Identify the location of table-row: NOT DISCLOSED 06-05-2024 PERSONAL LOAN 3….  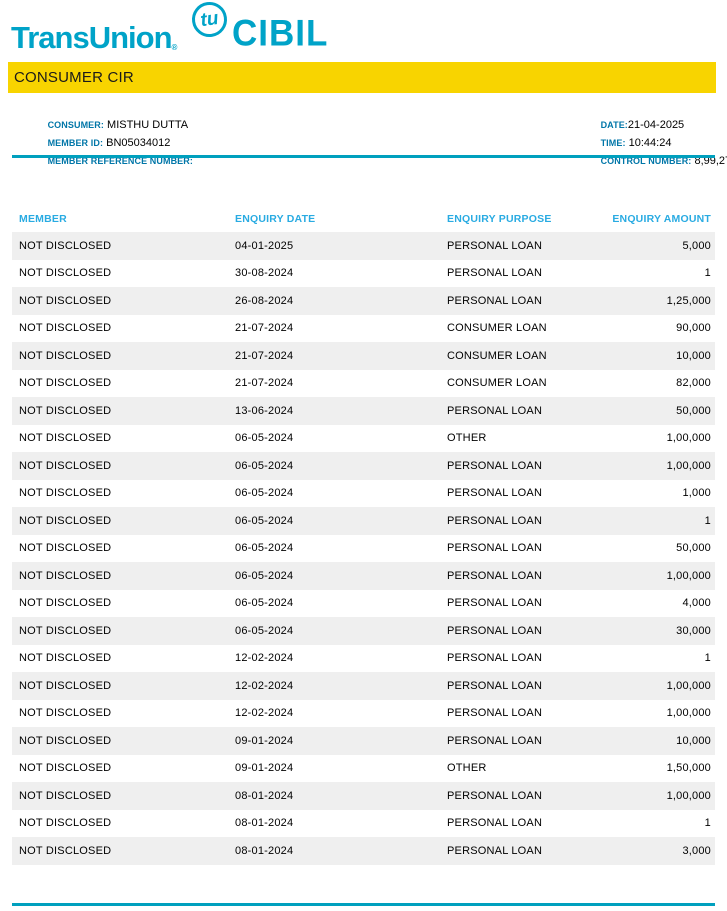
(363, 631).